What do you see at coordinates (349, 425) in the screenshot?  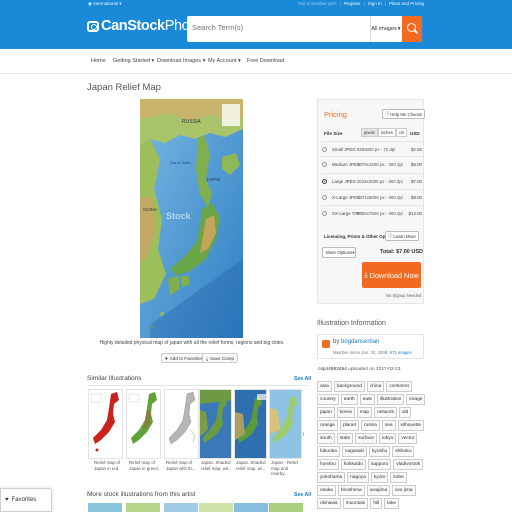 I see `keyword-tag: planet` at bounding box center [349, 425].